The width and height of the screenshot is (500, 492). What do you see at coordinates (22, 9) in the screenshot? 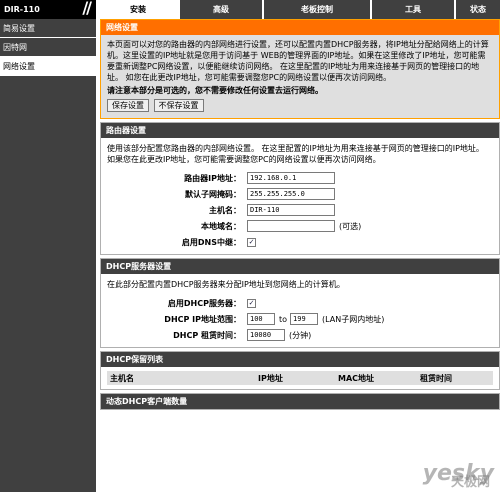
I see `model-name: DIR-110` at bounding box center [22, 9].